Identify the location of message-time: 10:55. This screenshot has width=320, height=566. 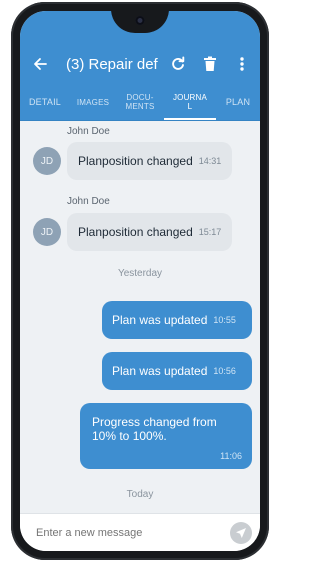
(224, 320).